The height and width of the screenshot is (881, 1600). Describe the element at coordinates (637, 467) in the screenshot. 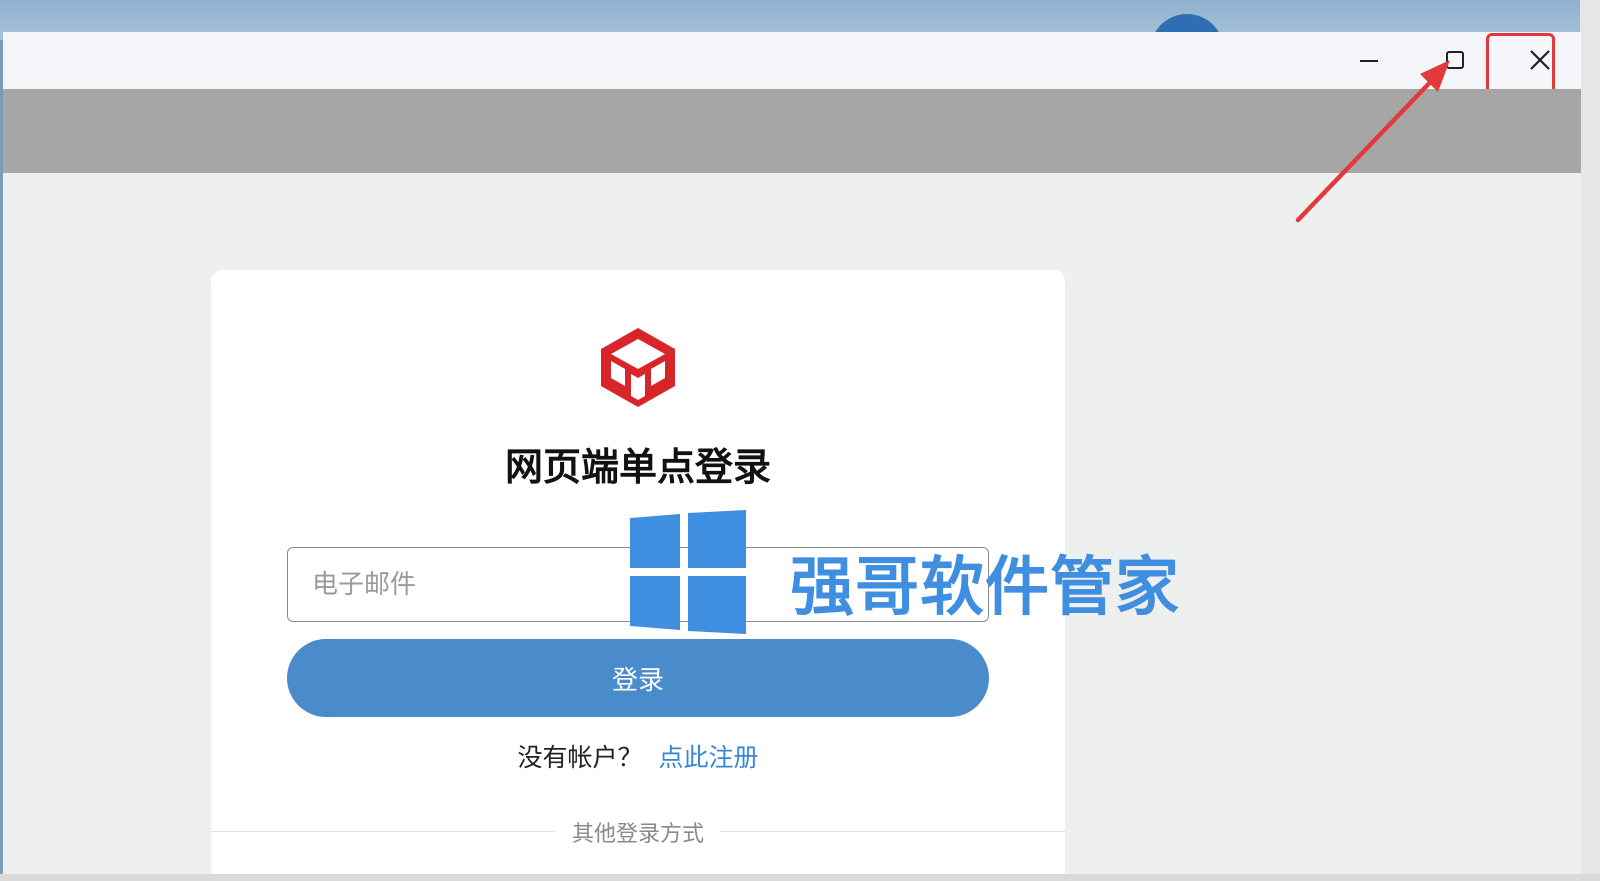

I see `page-title: 网页端单点登录` at that location.